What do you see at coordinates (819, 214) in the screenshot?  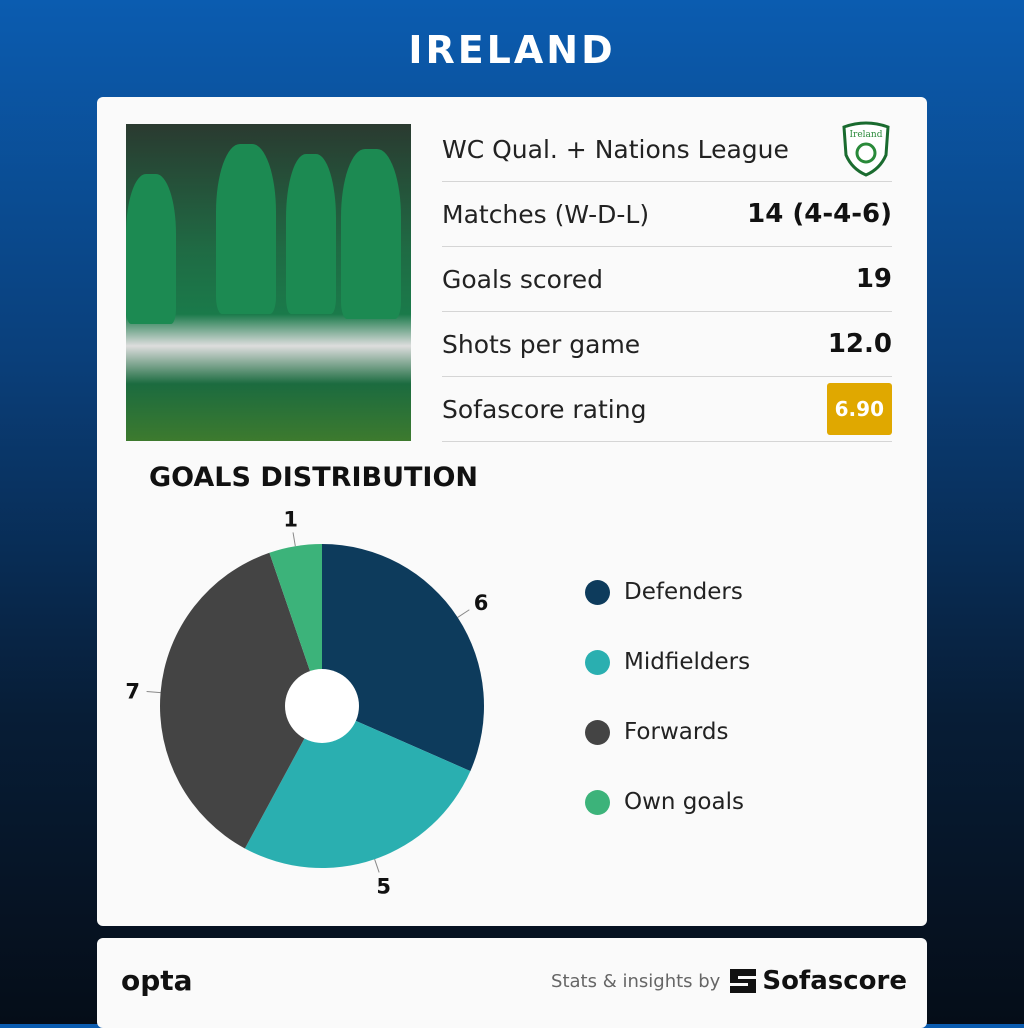 I see `stat-value: 14 (4-4-6)` at bounding box center [819, 214].